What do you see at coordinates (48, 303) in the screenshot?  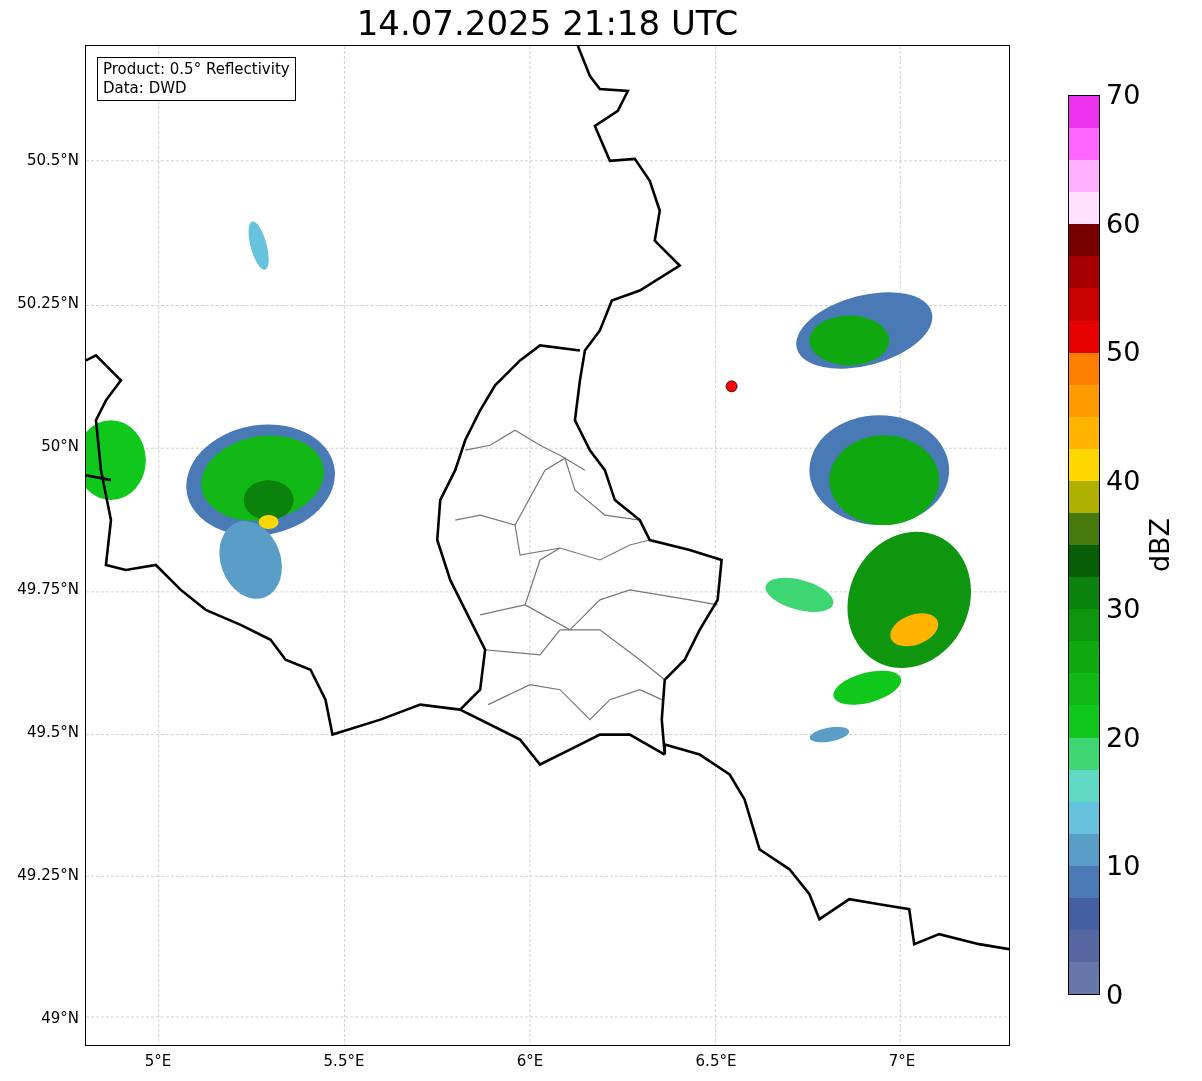 I see `latitude-tick-label: 50.25°N` at bounding box center [48, 303].